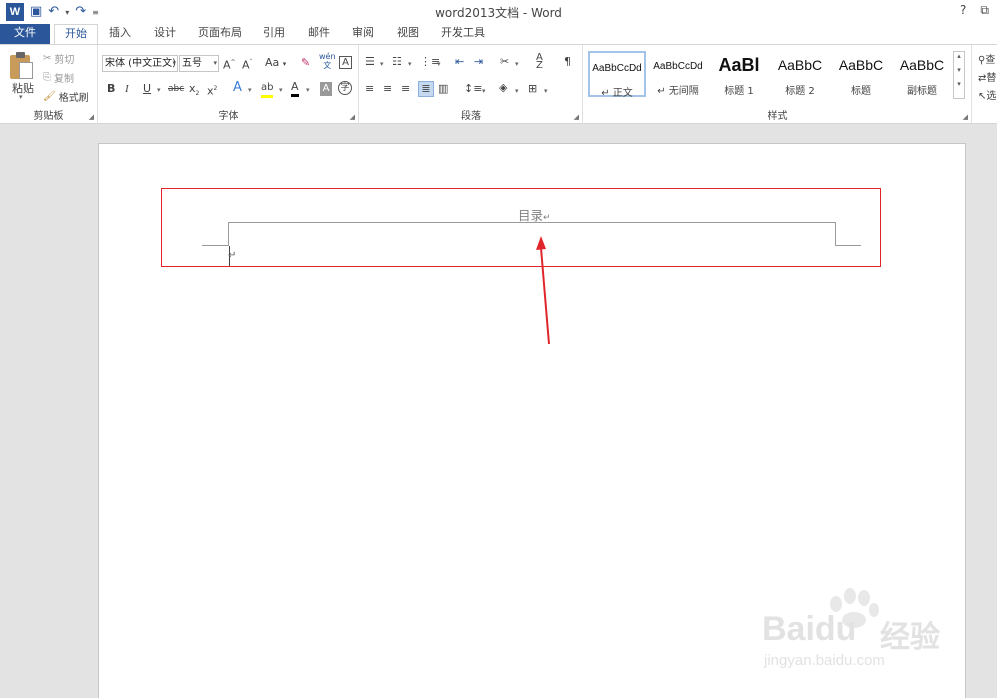 The width and height of the screenshot is (997, 698). I want to click on baidu-jingyan-watermark: Baidu 经验 jingyan.baidu.com, so click(857, 633).